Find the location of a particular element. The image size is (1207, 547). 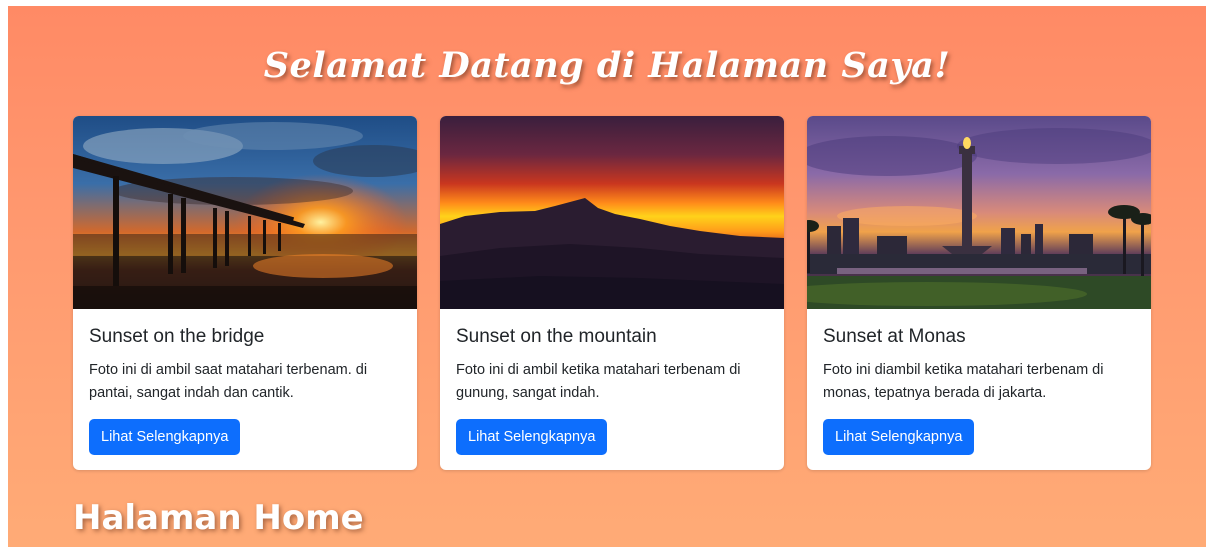

page-title: Selamat Datang di Halaman Saya! is located at coordinates (607, 66).